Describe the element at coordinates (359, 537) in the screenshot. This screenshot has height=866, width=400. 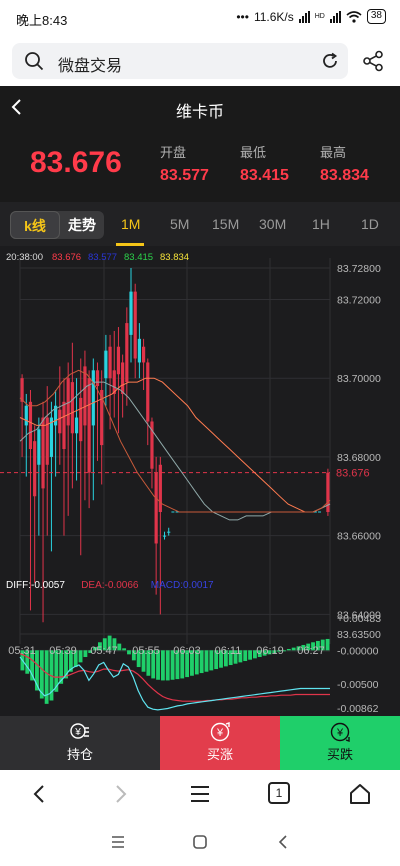
I see `y-tick-label: 83.66000` at that location.